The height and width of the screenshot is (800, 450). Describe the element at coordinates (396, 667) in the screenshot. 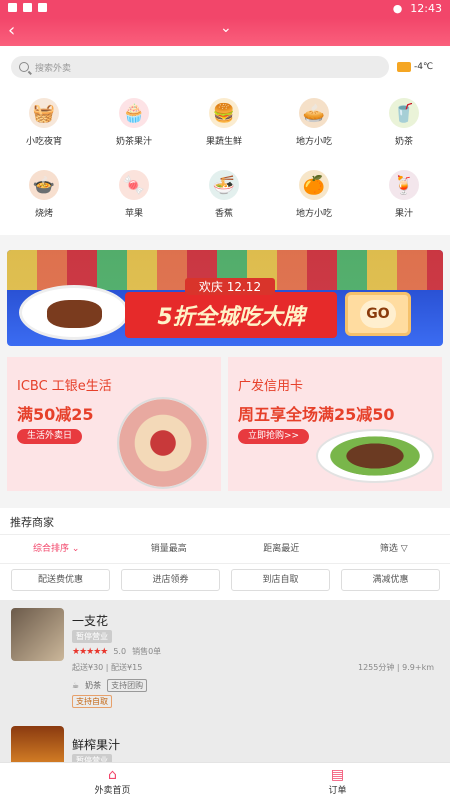

I see `delivery-distance: 1255分钟 | 9.9+km` at that location.